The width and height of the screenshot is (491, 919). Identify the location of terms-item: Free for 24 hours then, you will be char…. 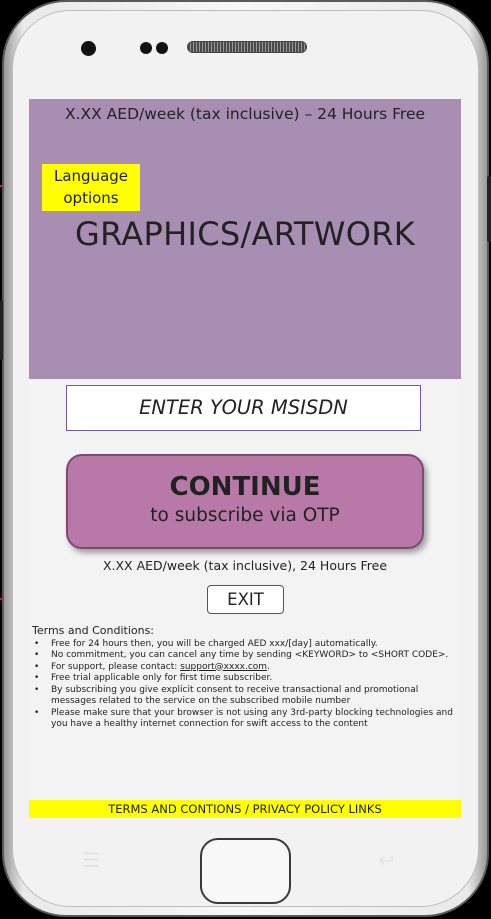
(247, 645).